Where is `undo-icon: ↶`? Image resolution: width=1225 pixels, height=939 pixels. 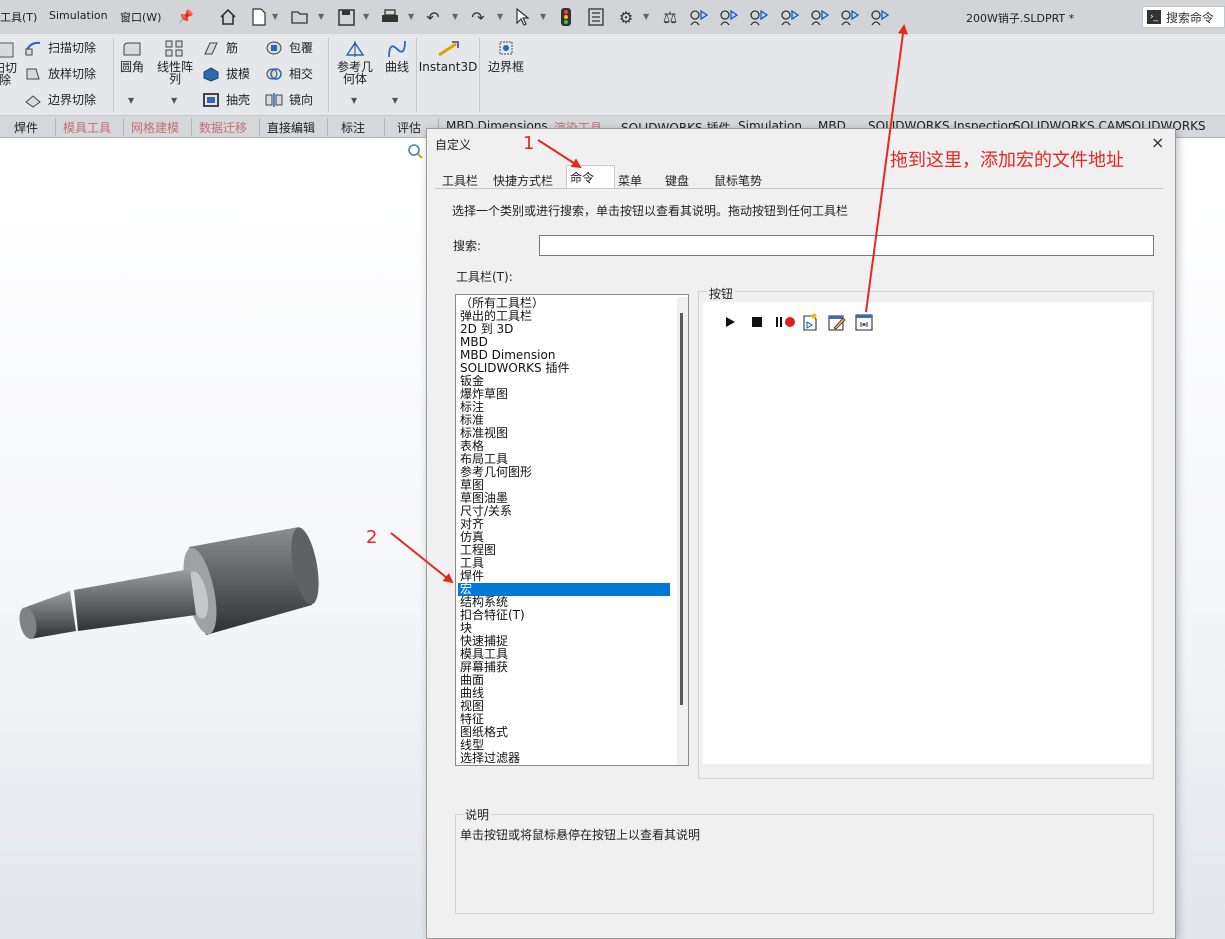
undo-icon: ↶ is located at coordinates (433, 17).